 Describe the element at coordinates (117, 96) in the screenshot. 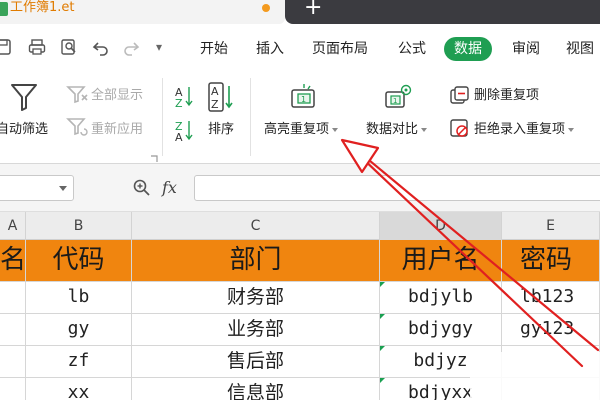

I see `show-all-button: 全部显示` at that location.